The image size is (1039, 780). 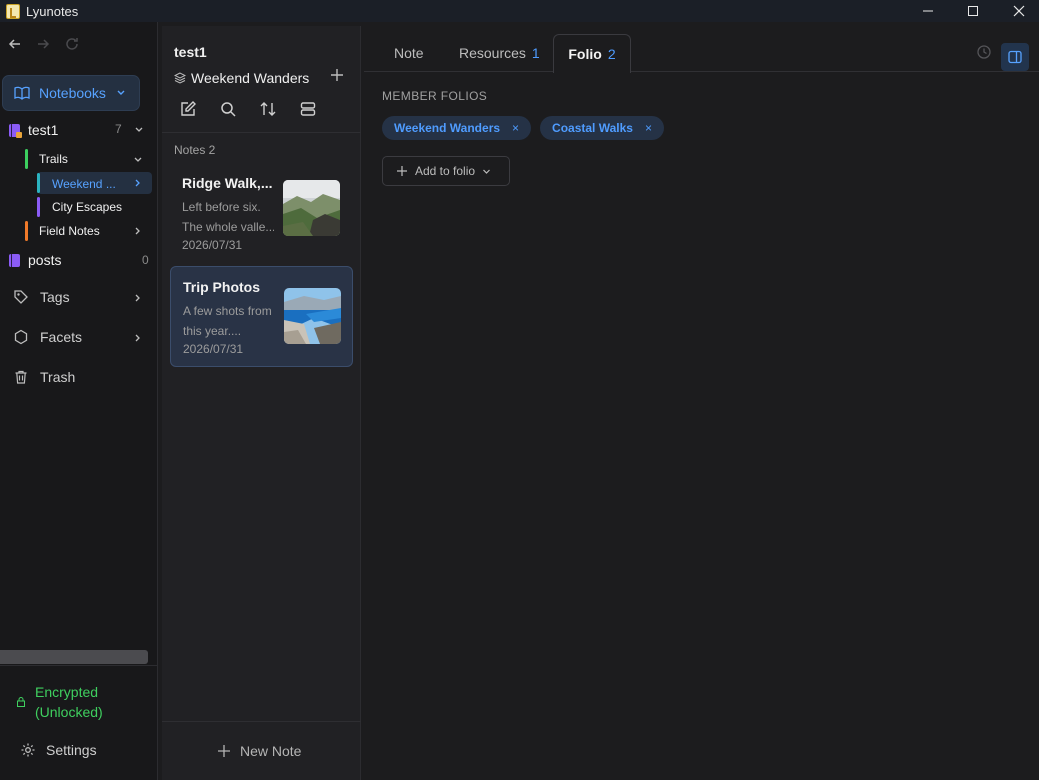 I want to click on close-button, so click(x=1017, y=11).